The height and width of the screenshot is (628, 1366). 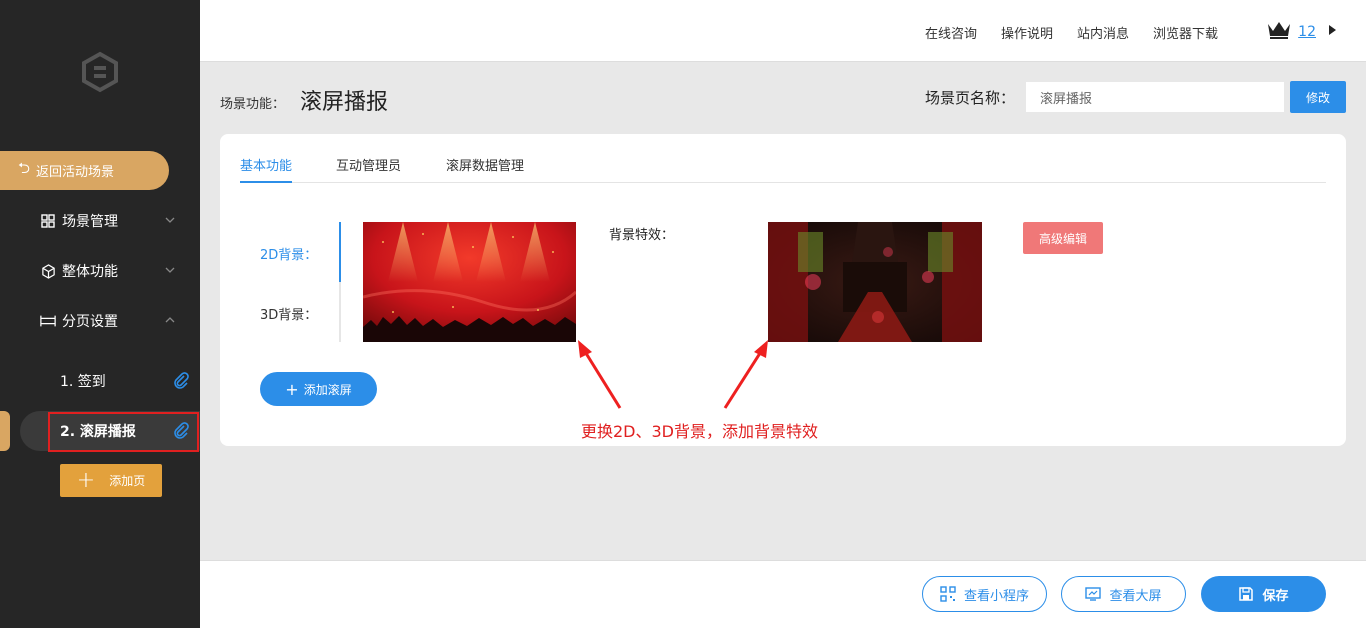 What do you see at coordinates (90, 322) in the screenshot?
I see `nav-label: 分页设置` at bounding box center [90, 322].